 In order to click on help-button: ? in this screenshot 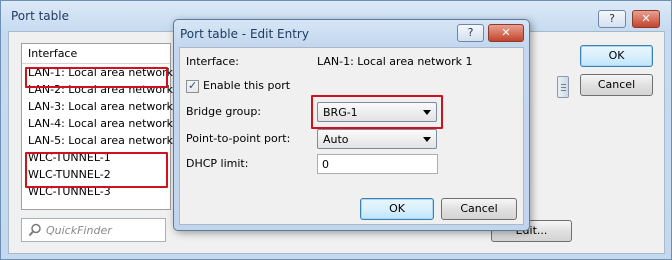, I will do `click(612, 19)`.